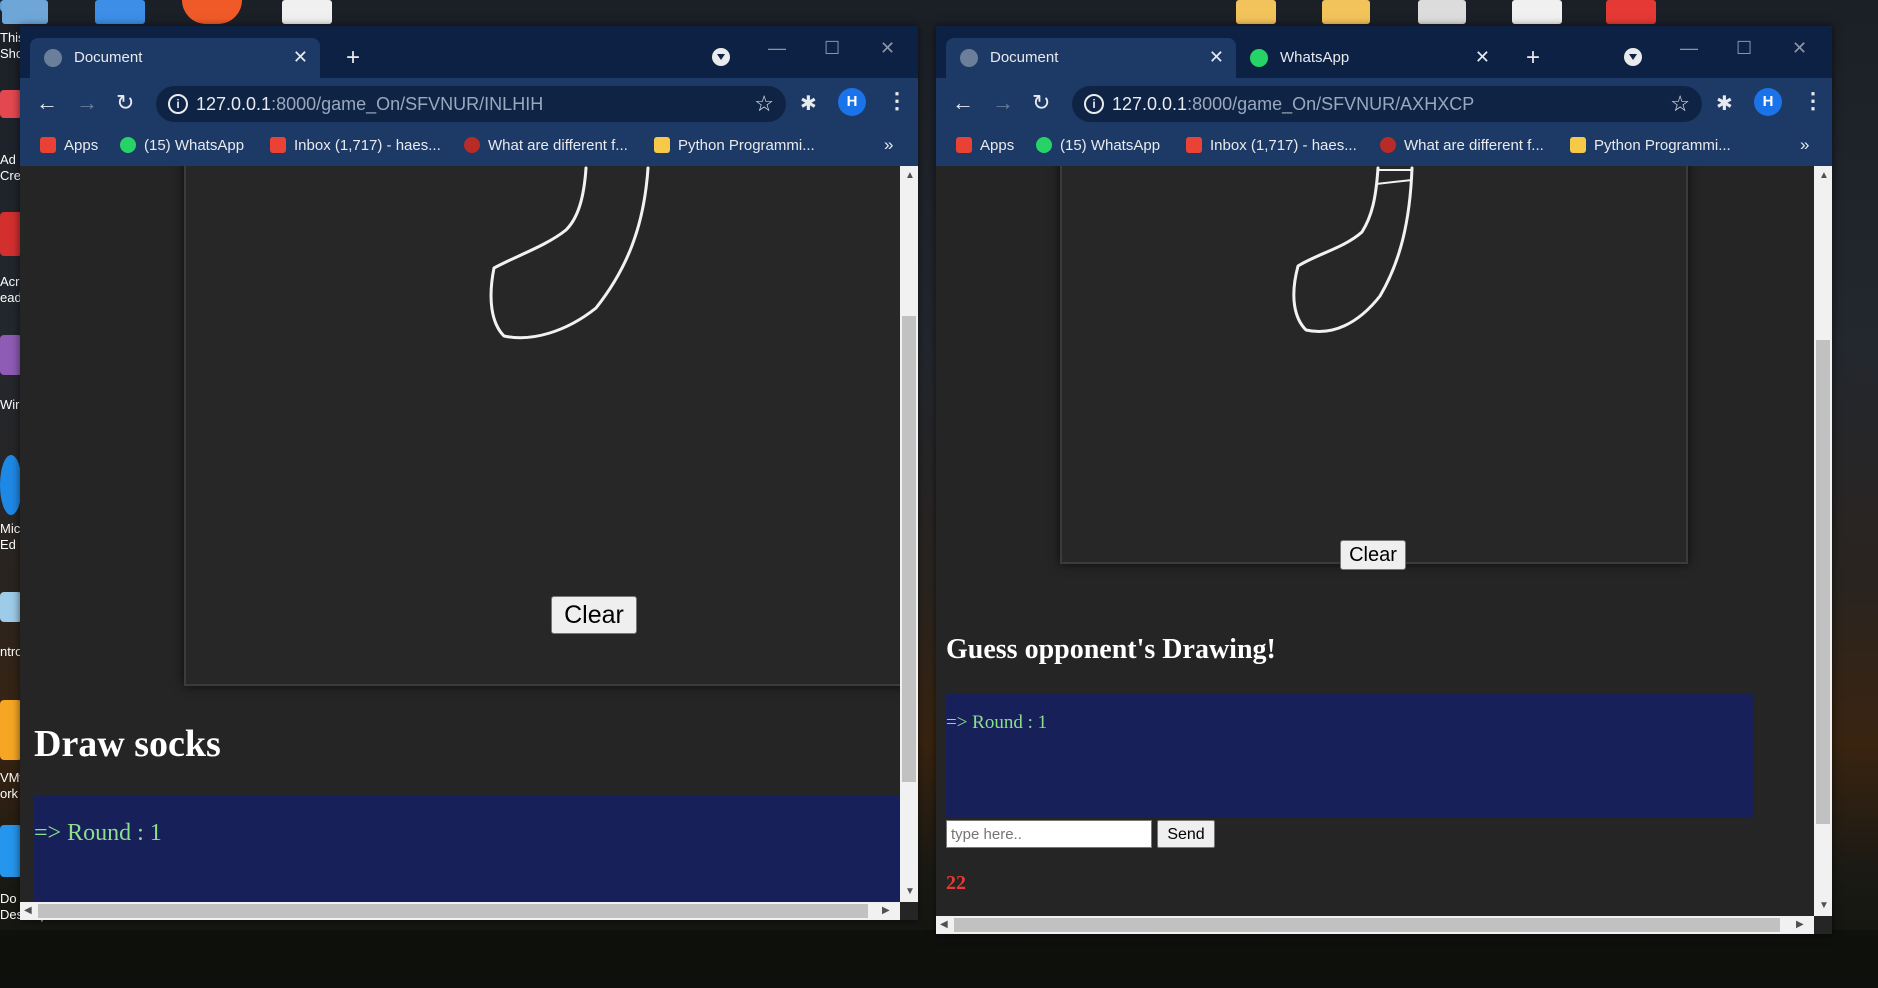 The image size is (1878, 988). I want to click on send-button: Send, so click(1186, 834).